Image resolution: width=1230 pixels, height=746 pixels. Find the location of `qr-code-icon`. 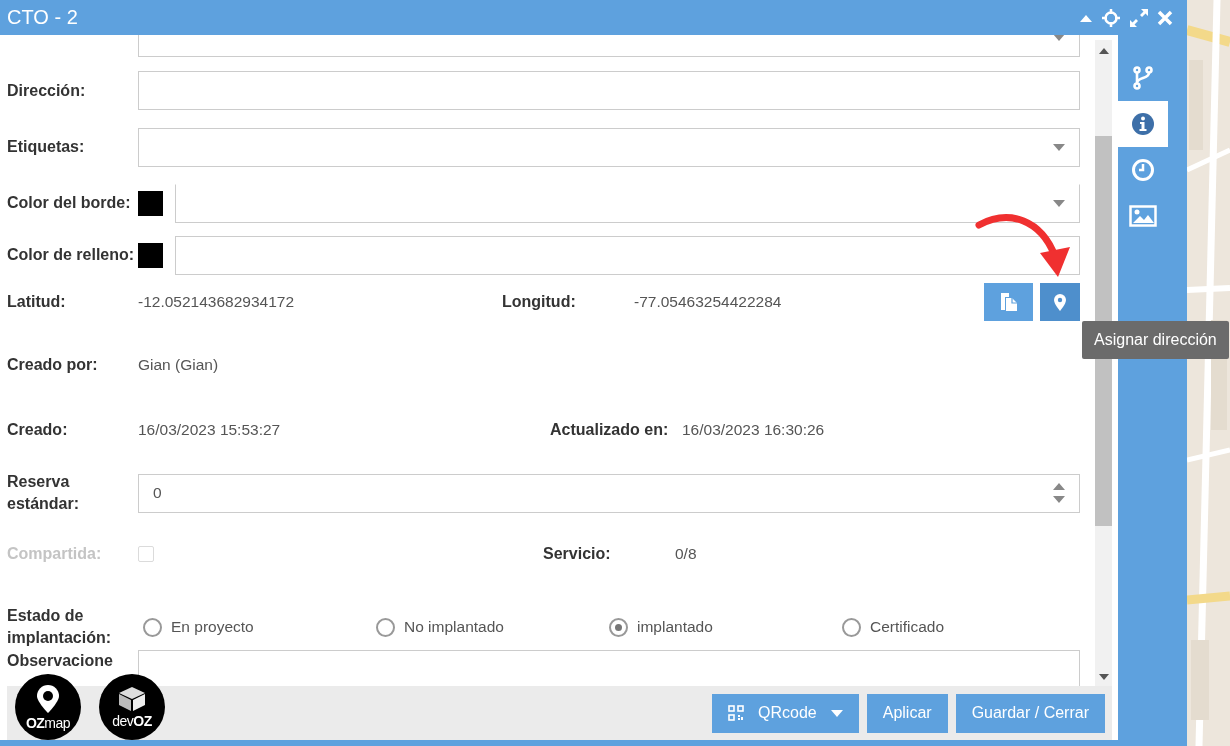

qr-code-icon is located at coordinates (736, 713).